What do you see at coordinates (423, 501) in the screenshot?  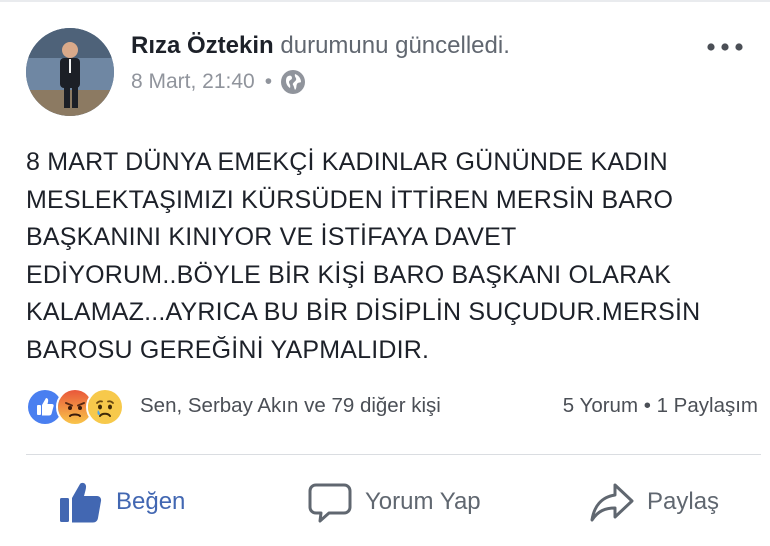 I see `comment-label: Yorum Yap` at bounding box center [423, 501].